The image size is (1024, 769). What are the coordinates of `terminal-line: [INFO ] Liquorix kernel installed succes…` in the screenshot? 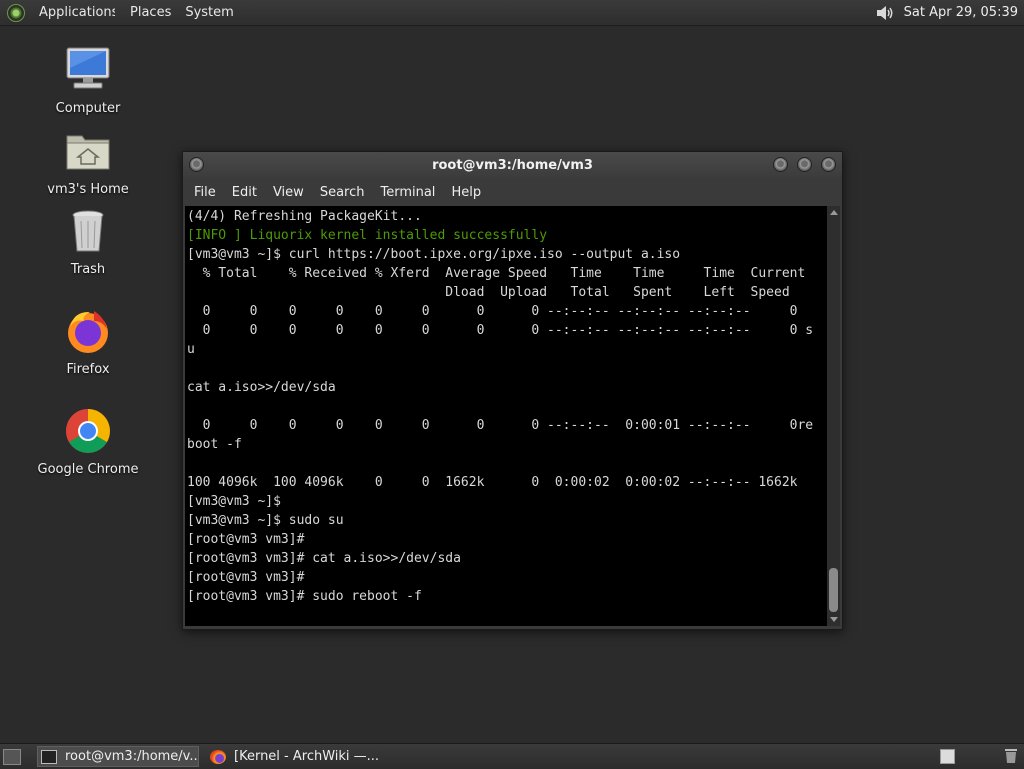 It's located at (367, 235).